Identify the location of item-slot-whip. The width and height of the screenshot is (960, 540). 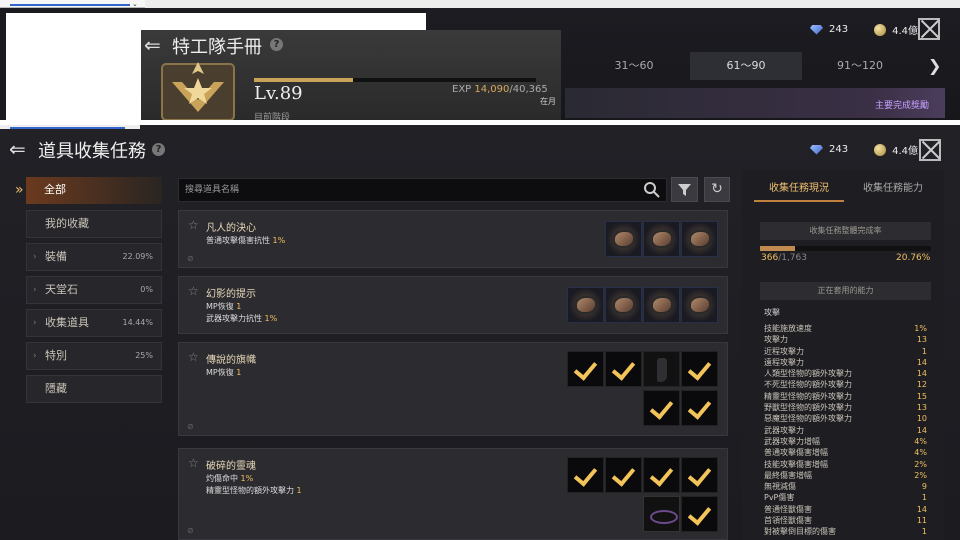
(661, 514).